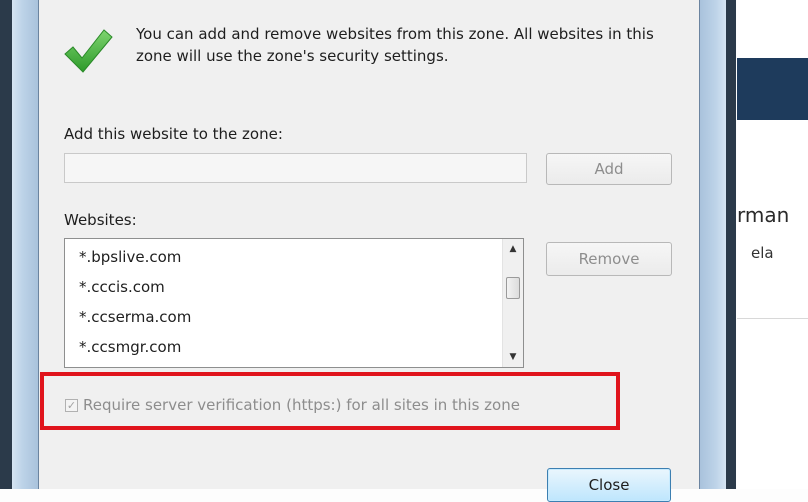 The image size is (808, 502). What do you see at coordinates (173, 134) in the screenshot?
I see `add-website-label: Add this website to the zone:` at bounding box center [173, 134].